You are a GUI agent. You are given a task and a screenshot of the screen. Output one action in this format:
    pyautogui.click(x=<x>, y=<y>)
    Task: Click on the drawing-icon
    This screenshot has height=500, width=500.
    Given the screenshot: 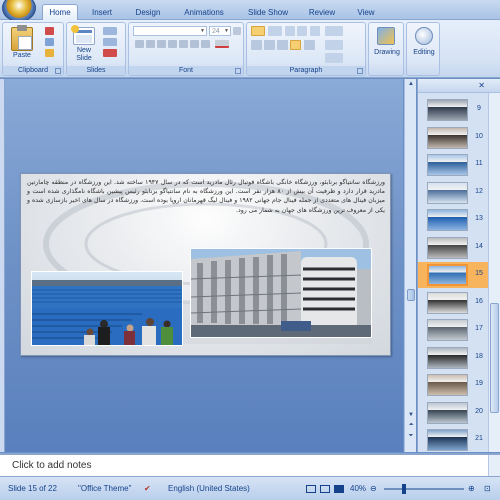 What is the action you would take?
    pyautogui.click(x=386, y=36)
    